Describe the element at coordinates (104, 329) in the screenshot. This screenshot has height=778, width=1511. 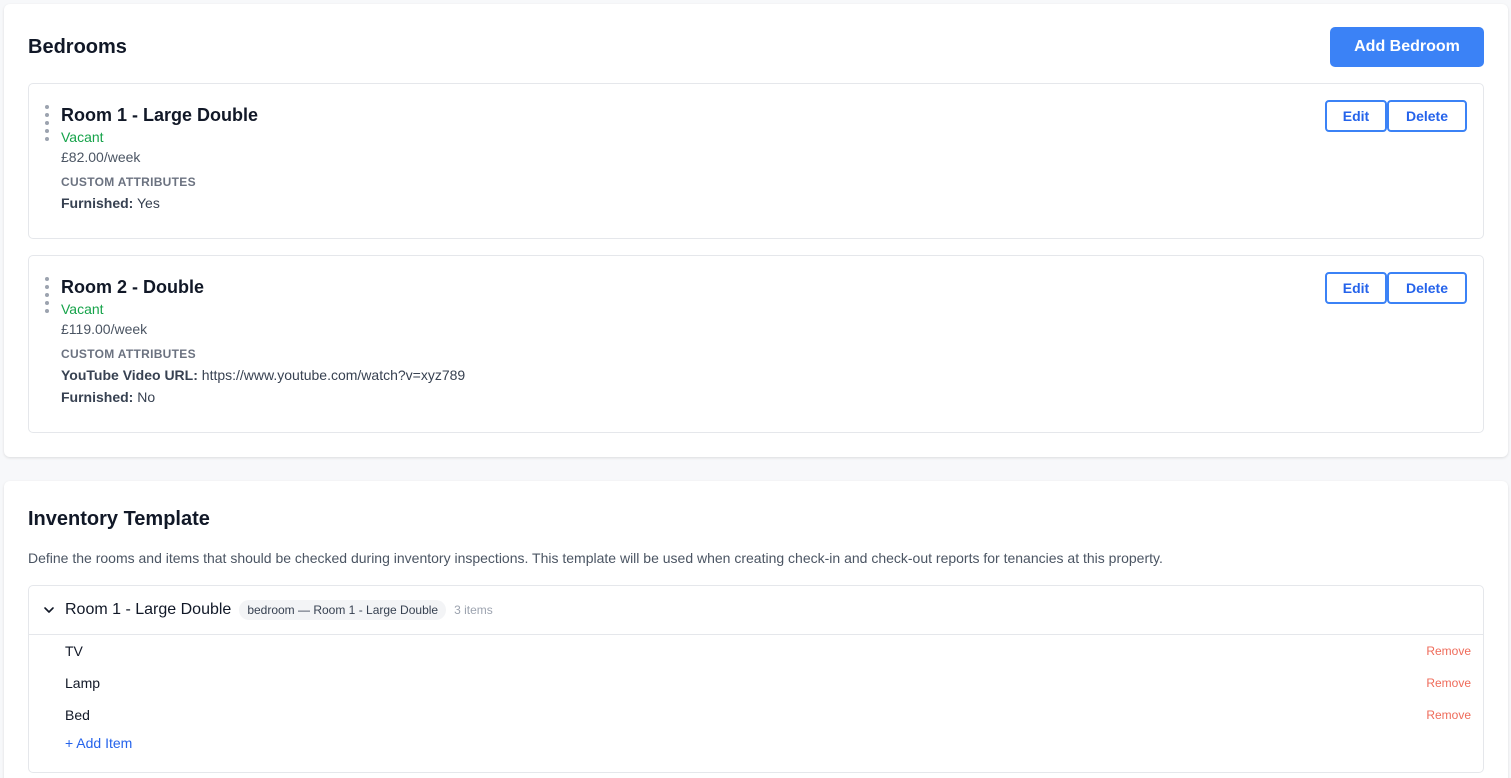
I see `bedroom-price: £119.00/week` at that location.